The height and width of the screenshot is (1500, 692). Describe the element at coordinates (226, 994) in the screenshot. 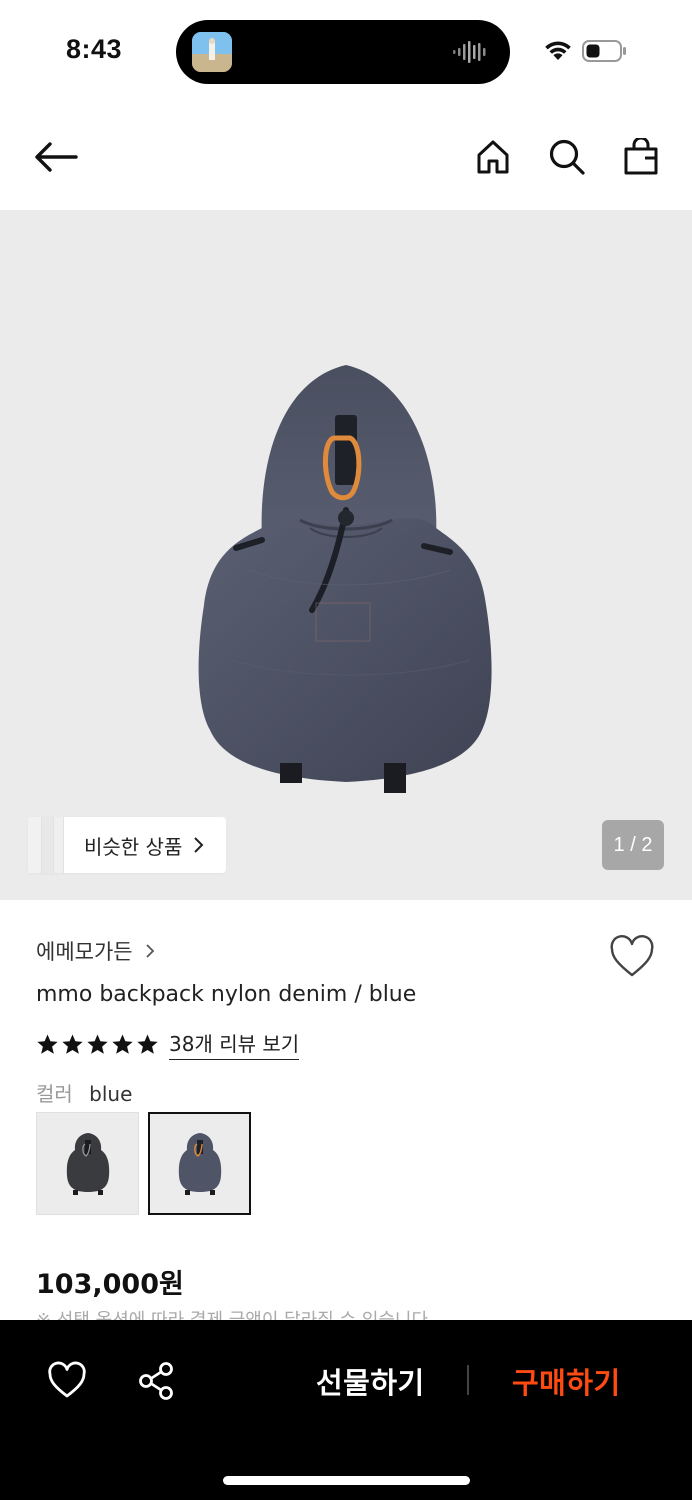

I see `product-name: mmo backpack nylon denim / blue` at that location.